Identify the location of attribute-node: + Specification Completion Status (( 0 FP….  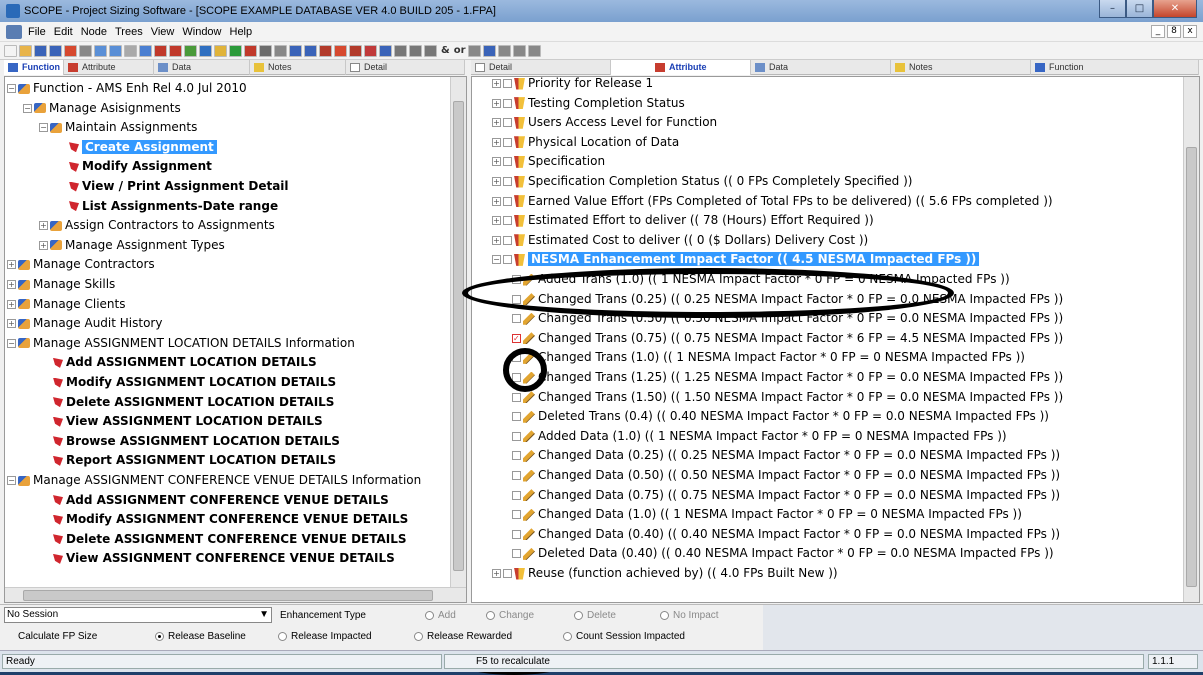
(702, 181).